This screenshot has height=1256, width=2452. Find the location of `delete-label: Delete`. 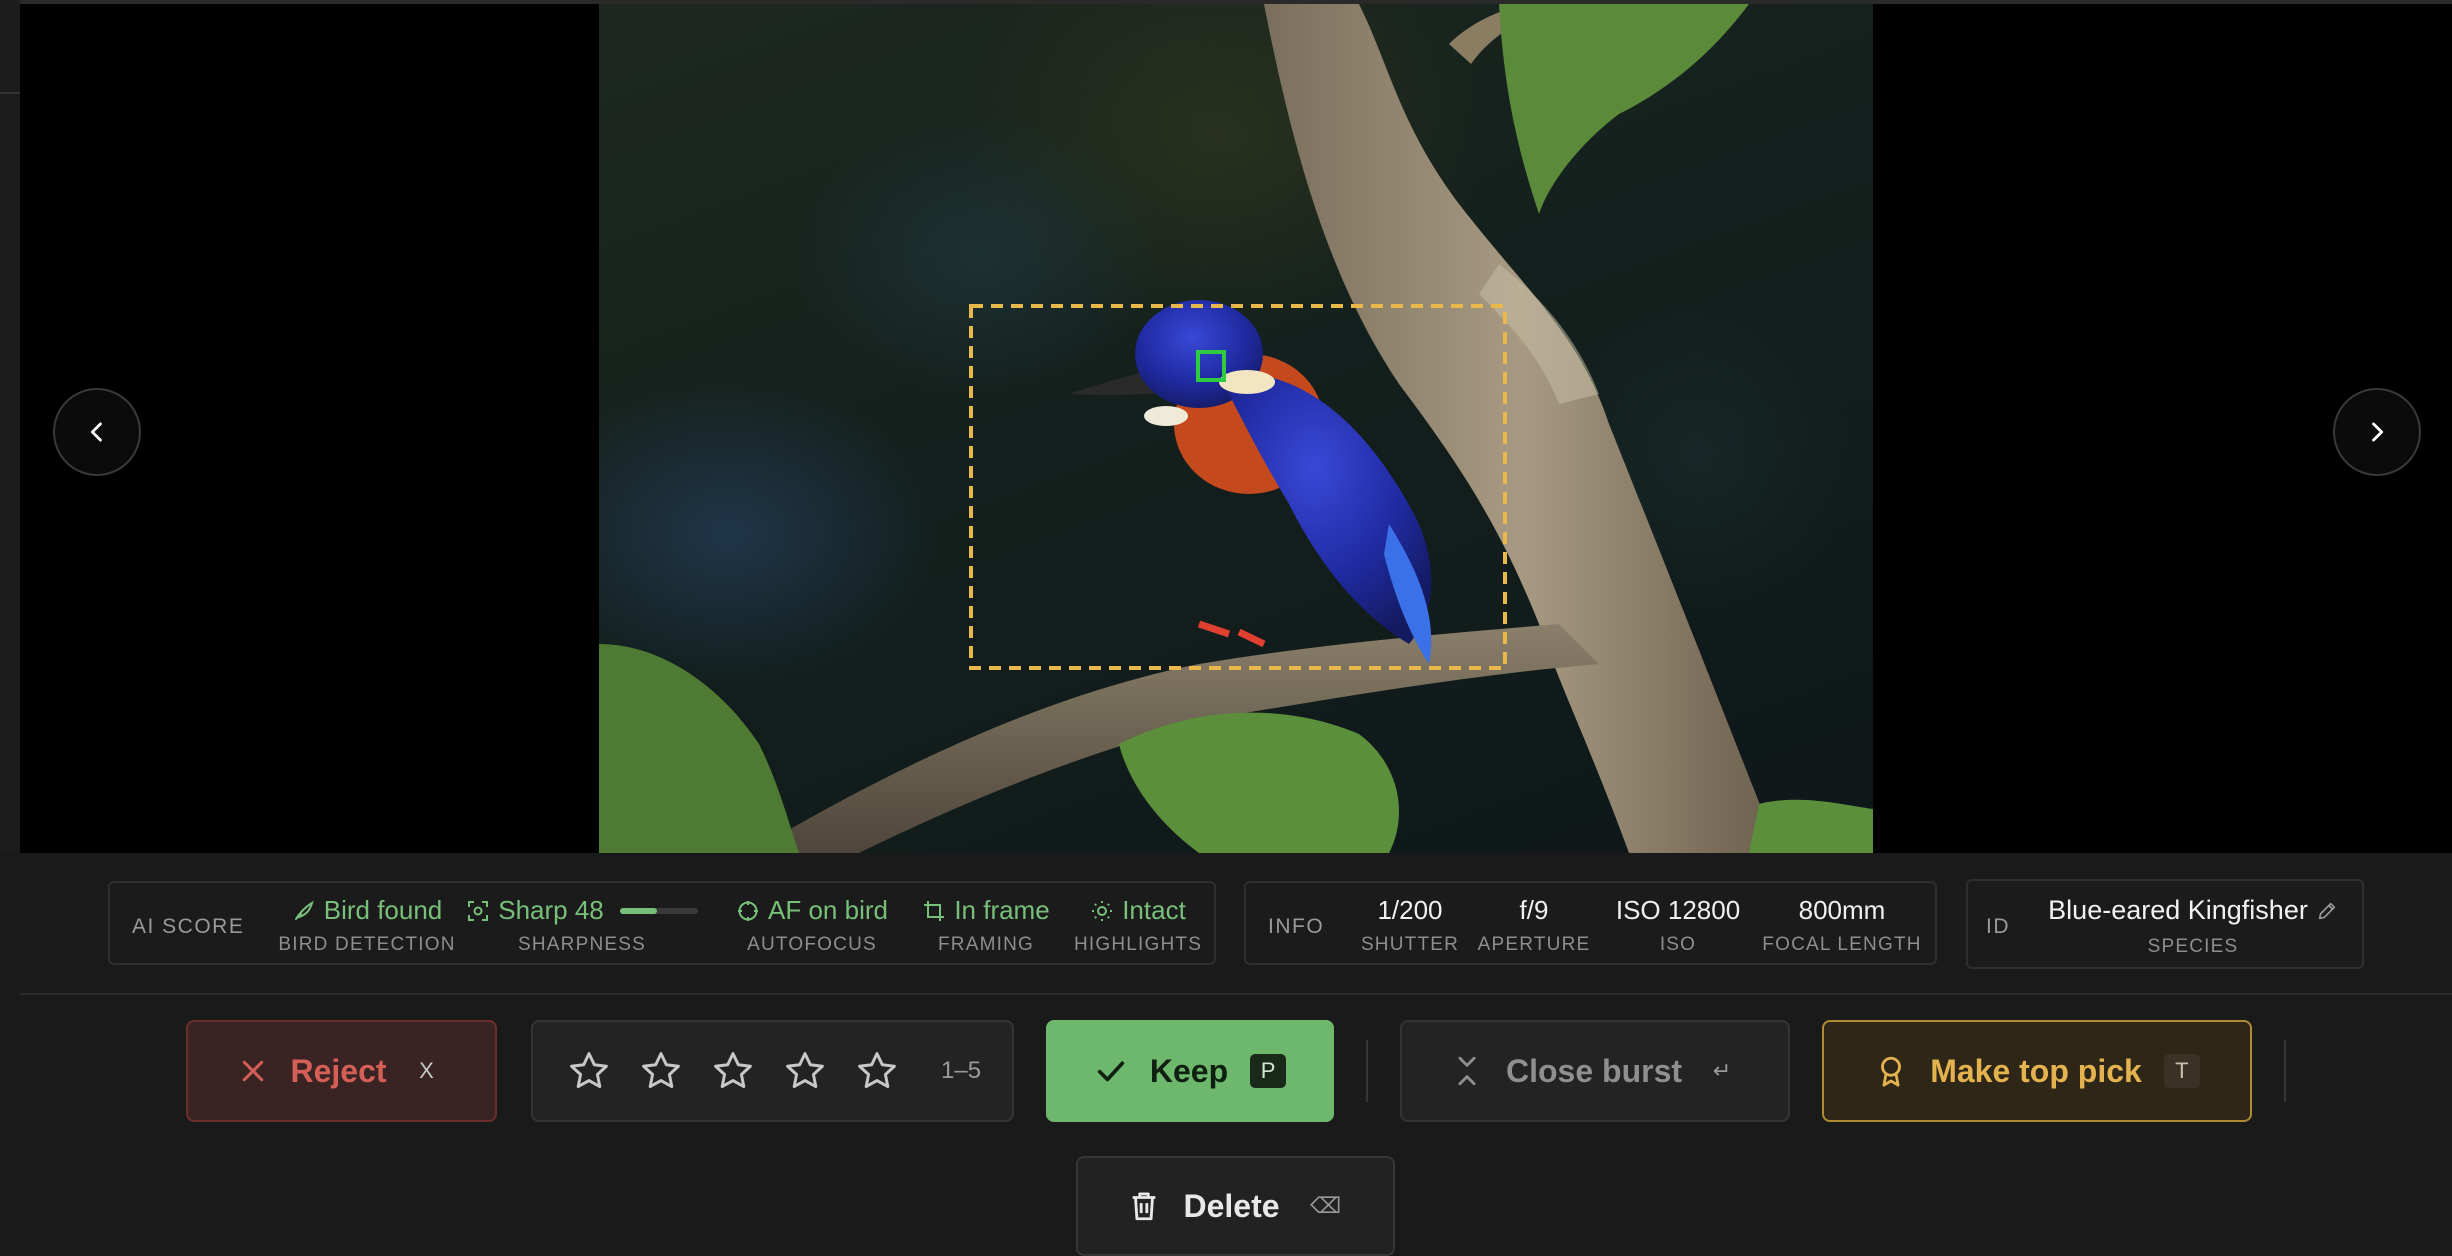

delete-label: Delete is located at coordinates (1231, 1205).